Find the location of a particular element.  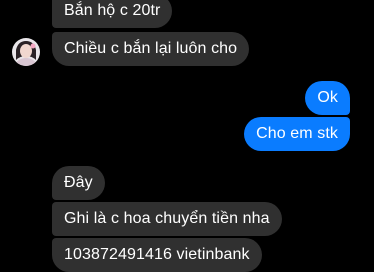

incoming-message-bubble: 103872491416 vietinbank is located at coordinates (157, 255).